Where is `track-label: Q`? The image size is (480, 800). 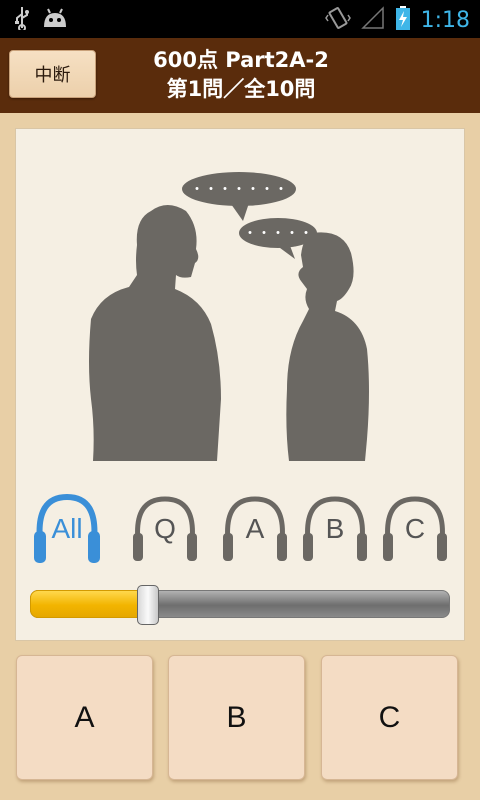
track-label: Q is located at coordinates (165, 528).